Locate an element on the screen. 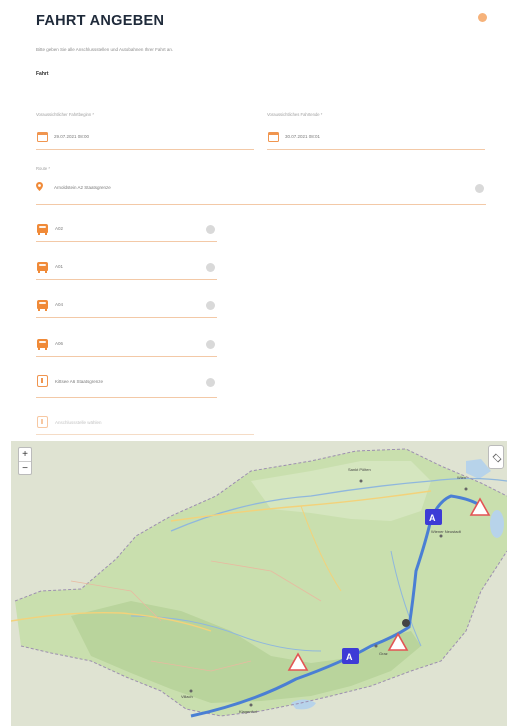 This screenshot has width=507, height=726. next-exit-placeholder: Anschlussstelle wählen is located at coordinates (78, 422).